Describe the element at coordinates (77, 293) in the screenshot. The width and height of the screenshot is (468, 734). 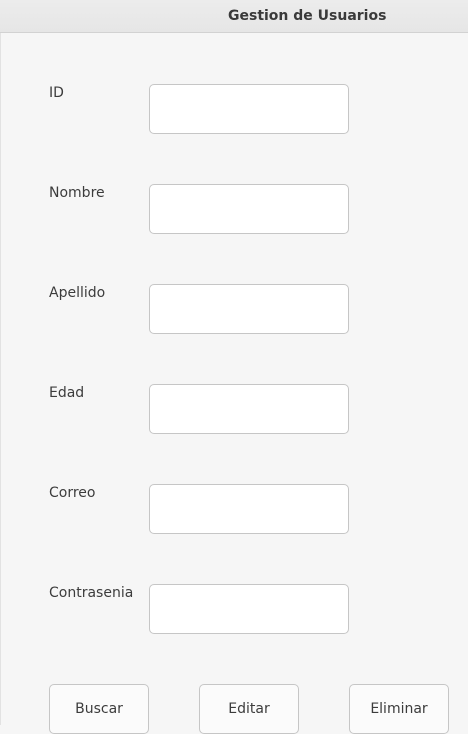
I see `apellido-label: Apellido` at that location.